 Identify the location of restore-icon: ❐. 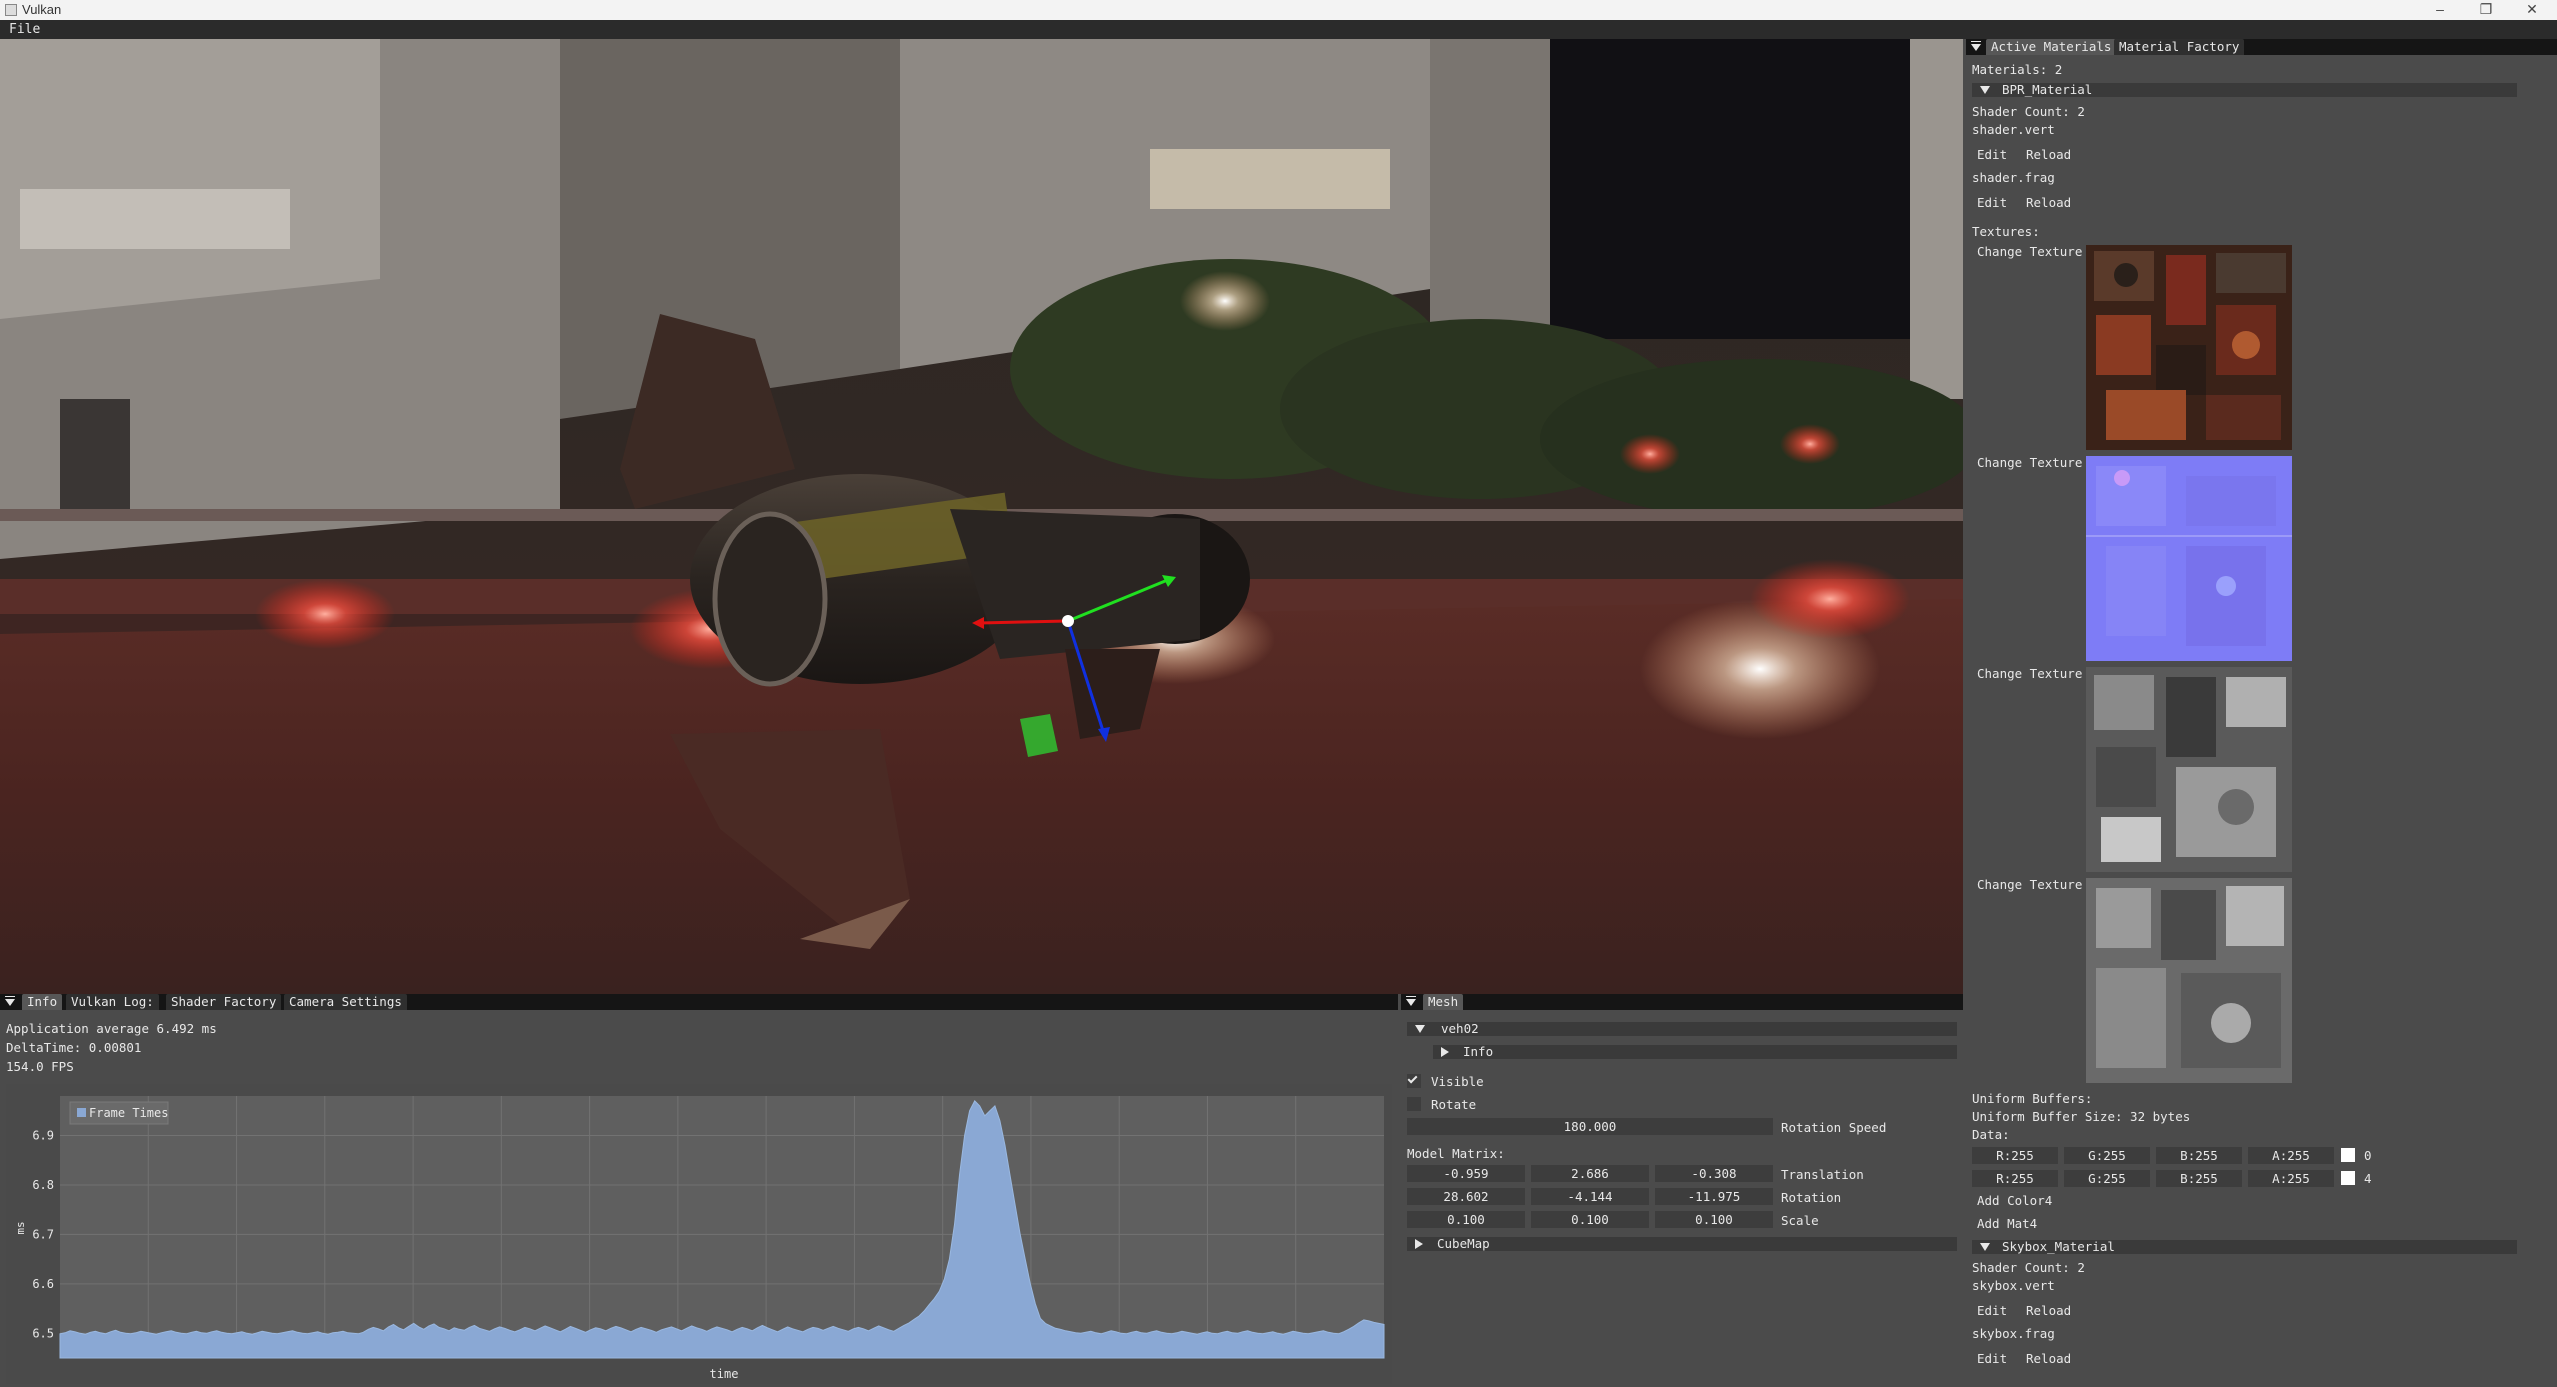
(2486, 10).